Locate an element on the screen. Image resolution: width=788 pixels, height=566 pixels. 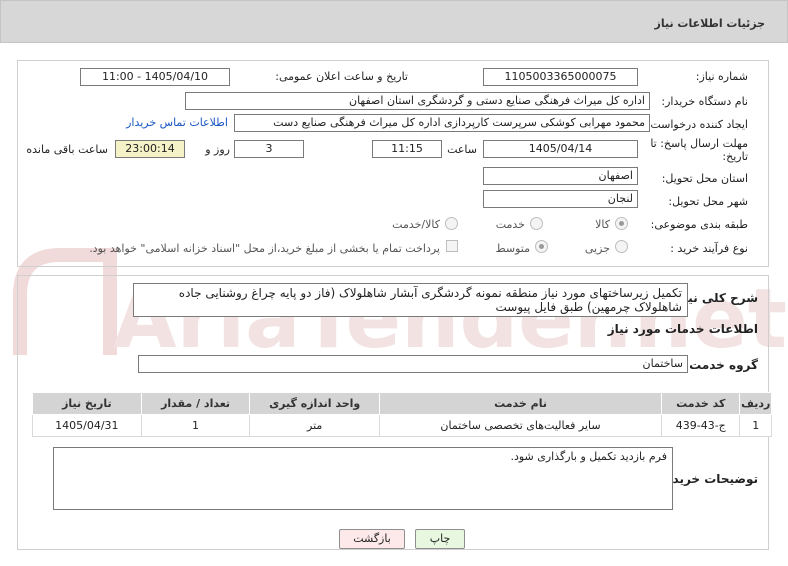
cell-need-date: 1405/04/31 is located at coordinates (87, 425).